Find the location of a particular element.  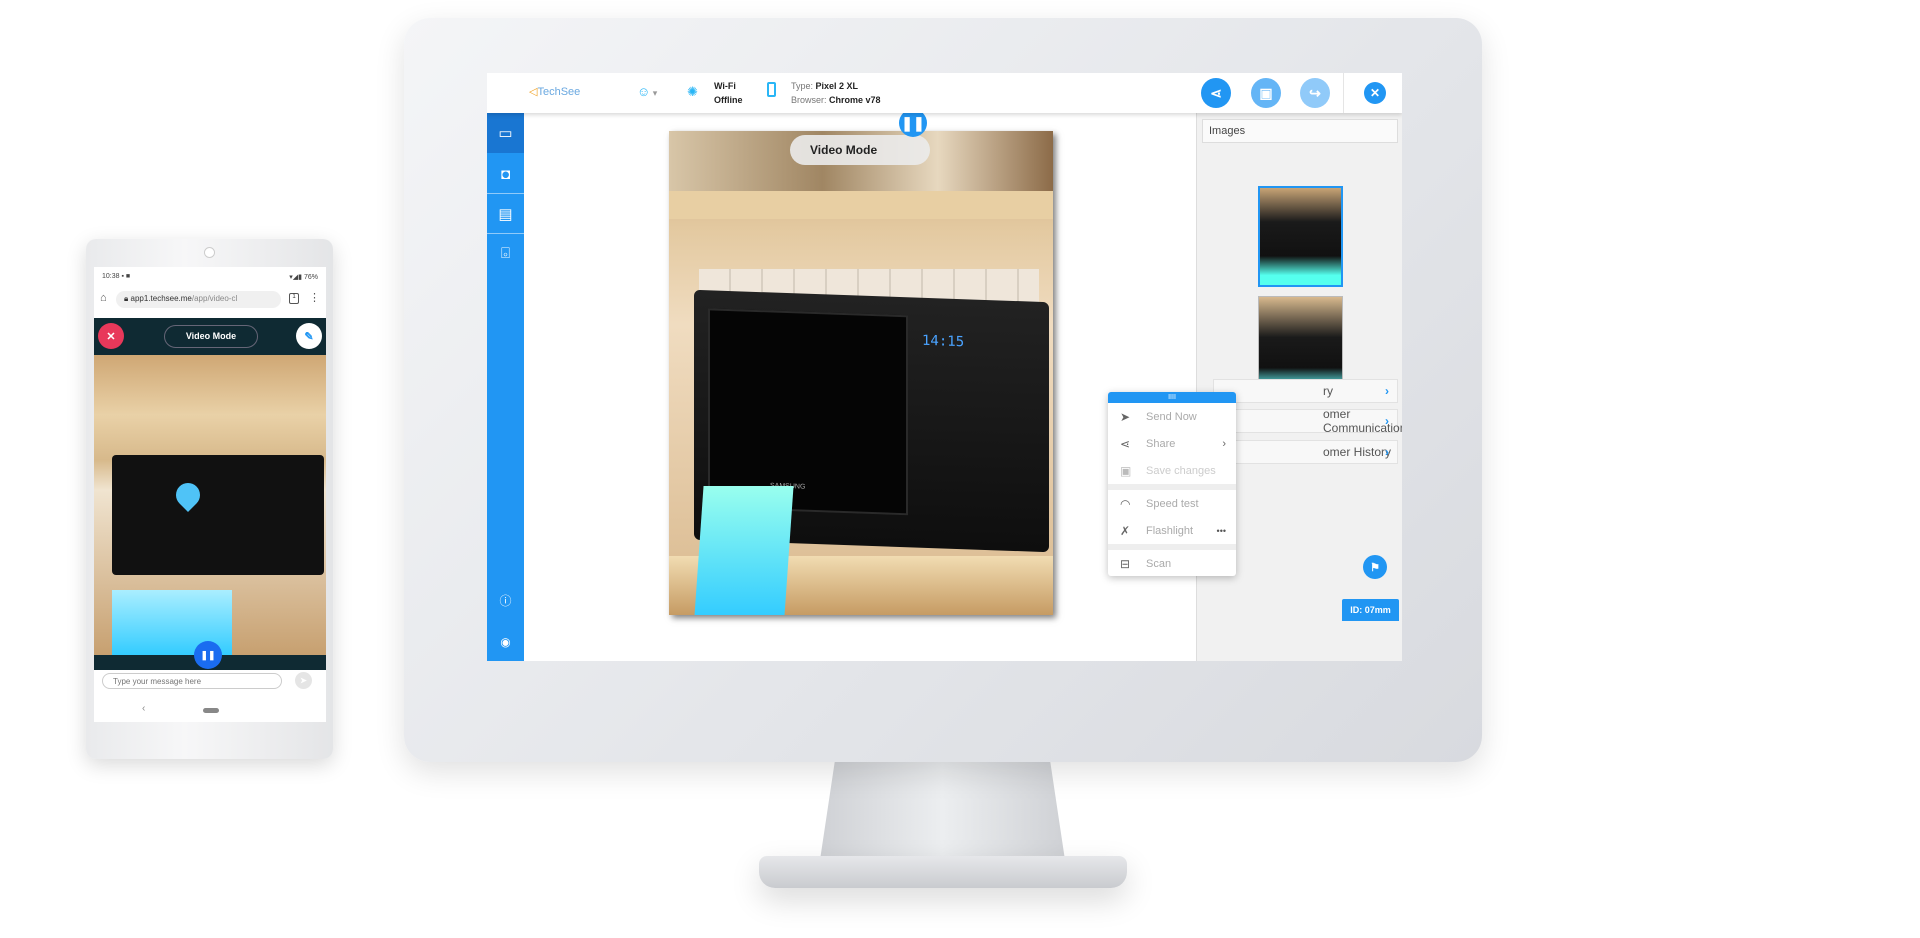

video-mode-label: Video Mode is located at coordinates (211, 336).